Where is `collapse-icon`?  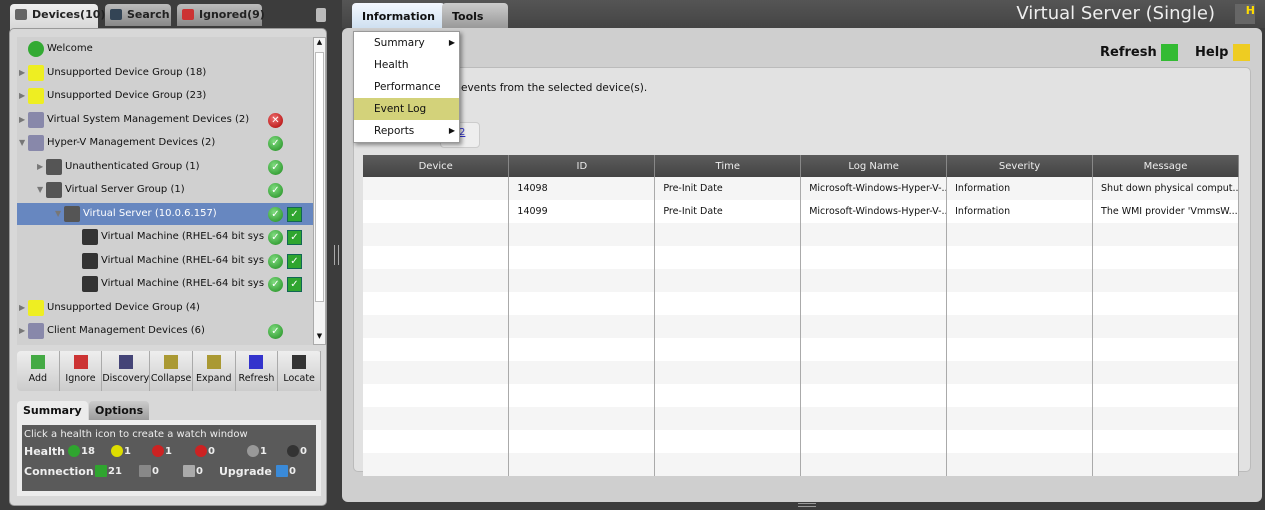 collapse-icon is located at coordinates (171, 362).